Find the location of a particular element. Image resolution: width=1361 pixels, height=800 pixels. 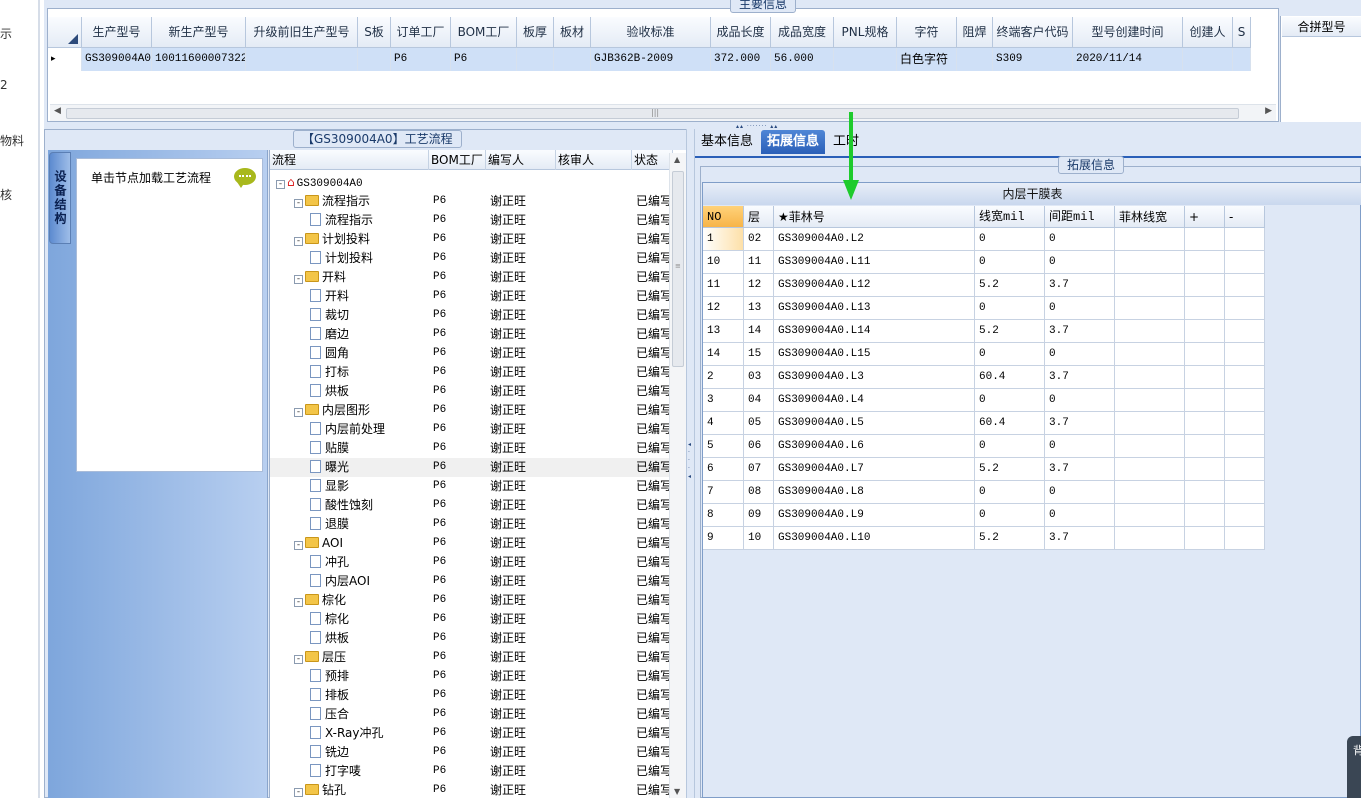

tab-basic-info: 基本信息 is located at coordinates (727, 142).